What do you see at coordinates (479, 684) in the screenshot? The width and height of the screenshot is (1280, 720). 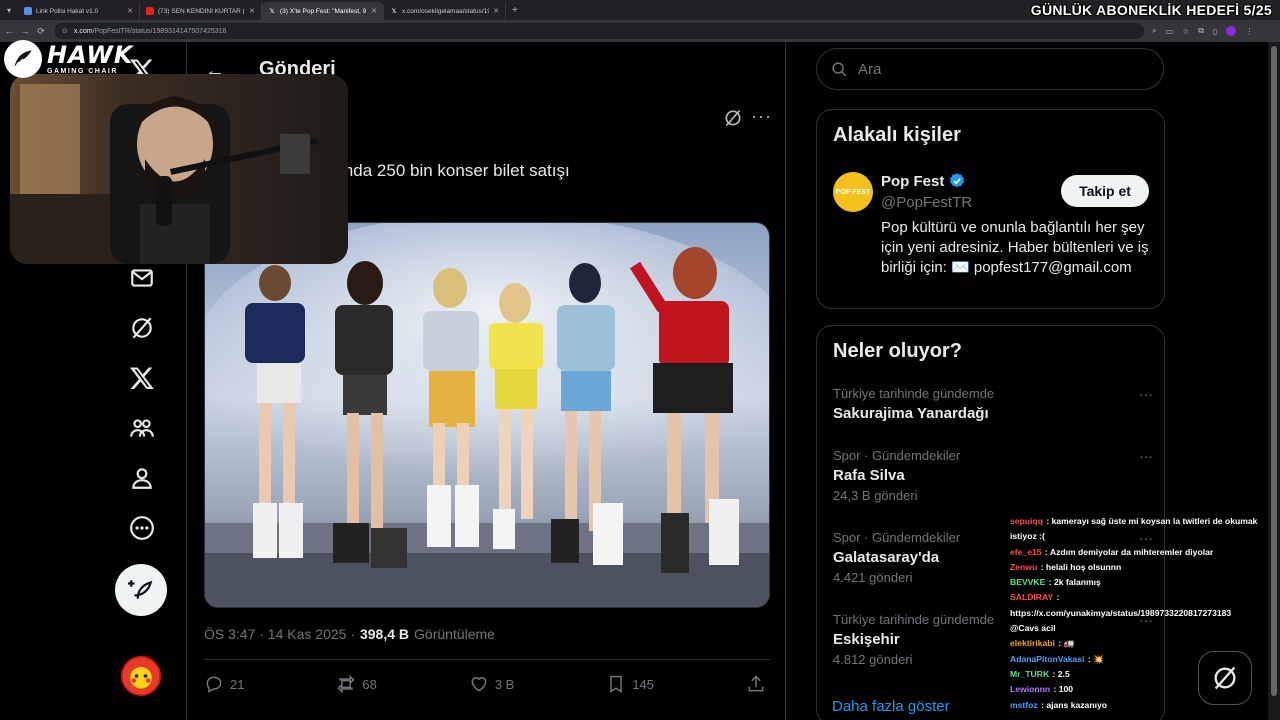 I see `heart-icon` at bounding box center [479, 684].